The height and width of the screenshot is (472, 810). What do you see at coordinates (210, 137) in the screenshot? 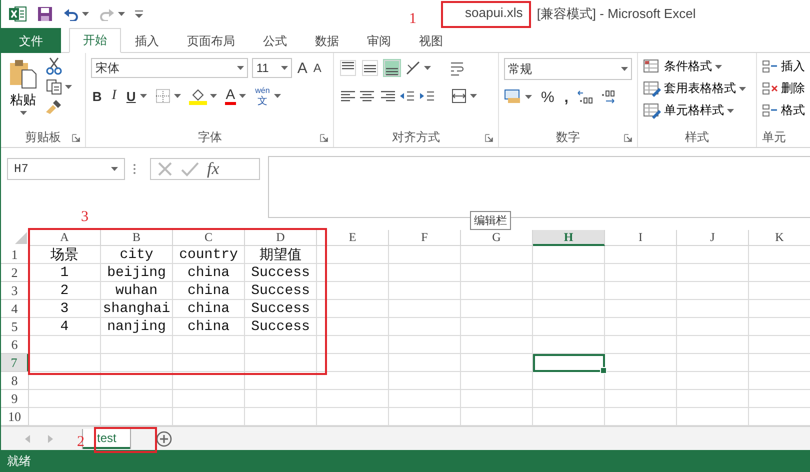
I see `group-label: 字体` at bounding box center [210, 137].